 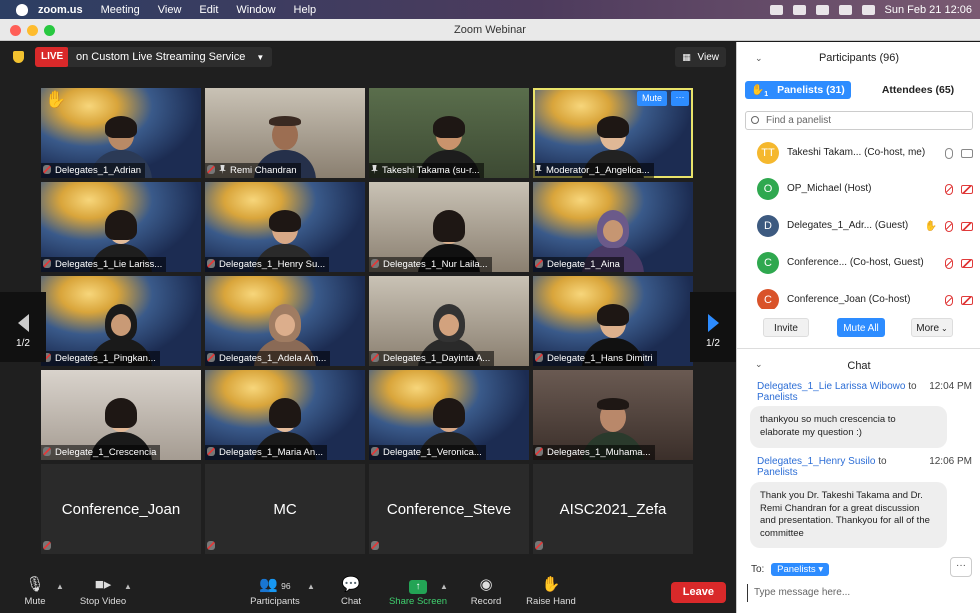 I want to click on participant-row: TT Takeshi Takam... (Co-host, me), so click(x=858, y=154).